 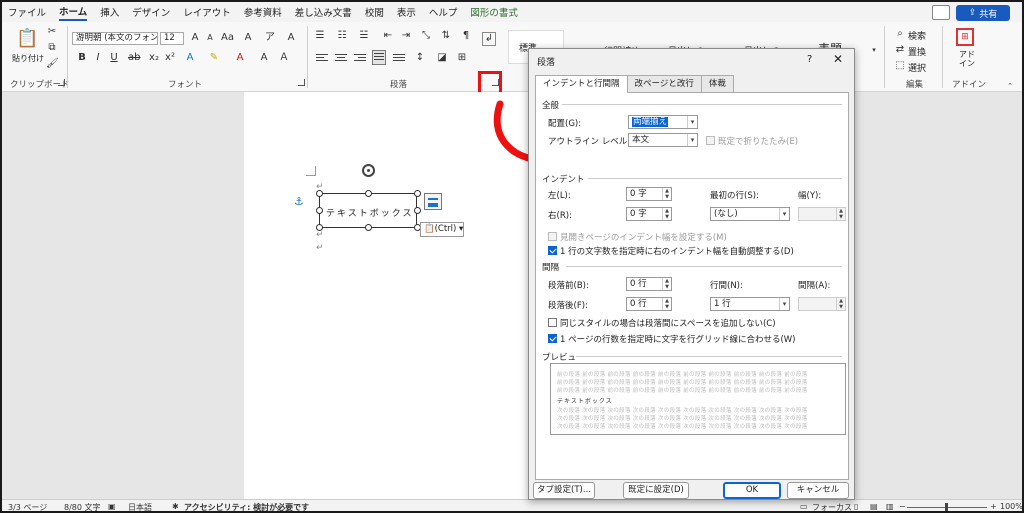 What do you see at coordinates (264, 58) in the screenshot?
I see `char-shading-icon: A` at bounding box center [264, 58].